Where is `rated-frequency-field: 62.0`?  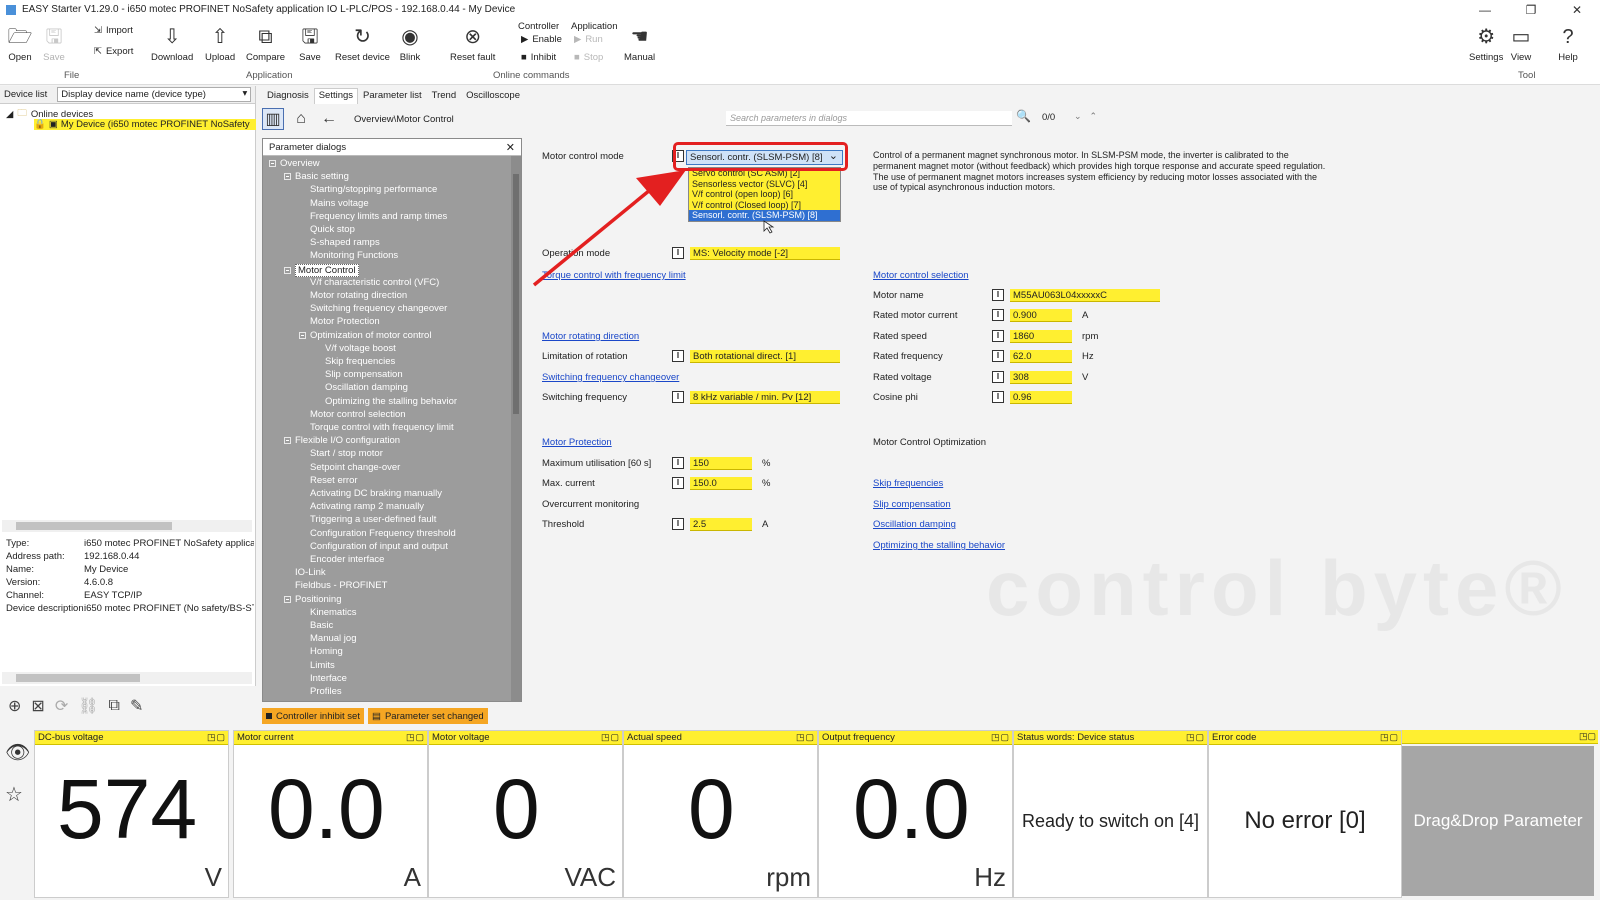
rated-frequency-field: 62.0 is located at coordinates (1041, 356).